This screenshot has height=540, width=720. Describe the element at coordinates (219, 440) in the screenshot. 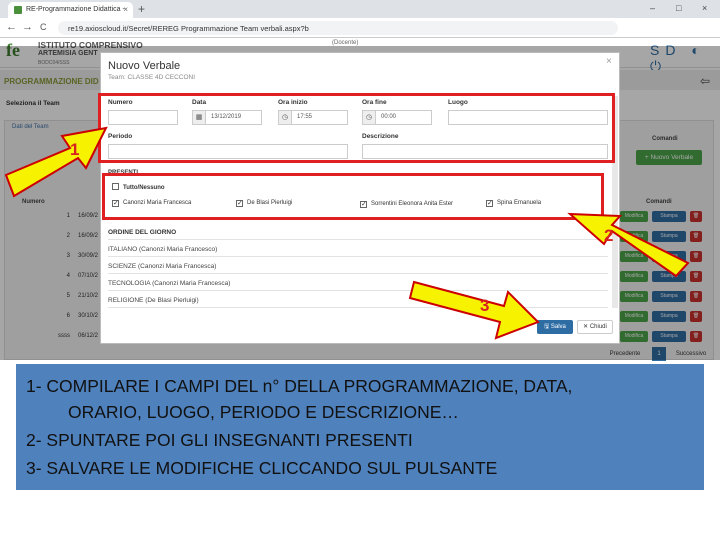

I see `caption-line-3: 2- SPUNTARE POI GLI INSEGNANTI PRESENTI` at that location.